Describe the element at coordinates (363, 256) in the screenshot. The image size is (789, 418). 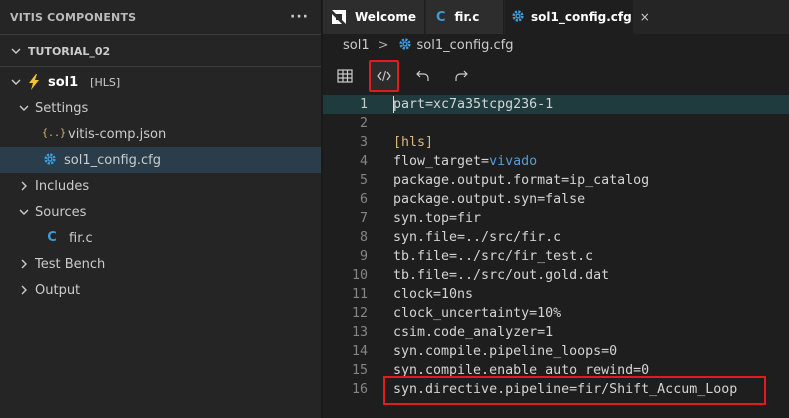
I see `line-number: 9` at that location.